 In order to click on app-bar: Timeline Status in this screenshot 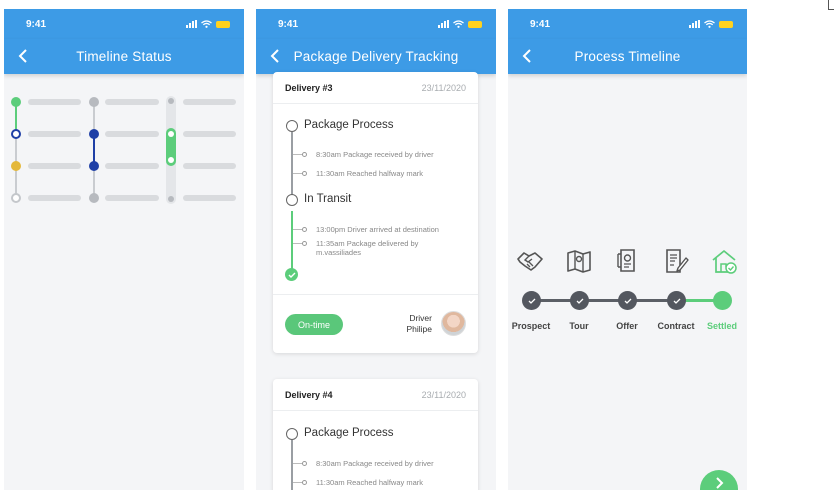, I will do `click(124, 56)`.